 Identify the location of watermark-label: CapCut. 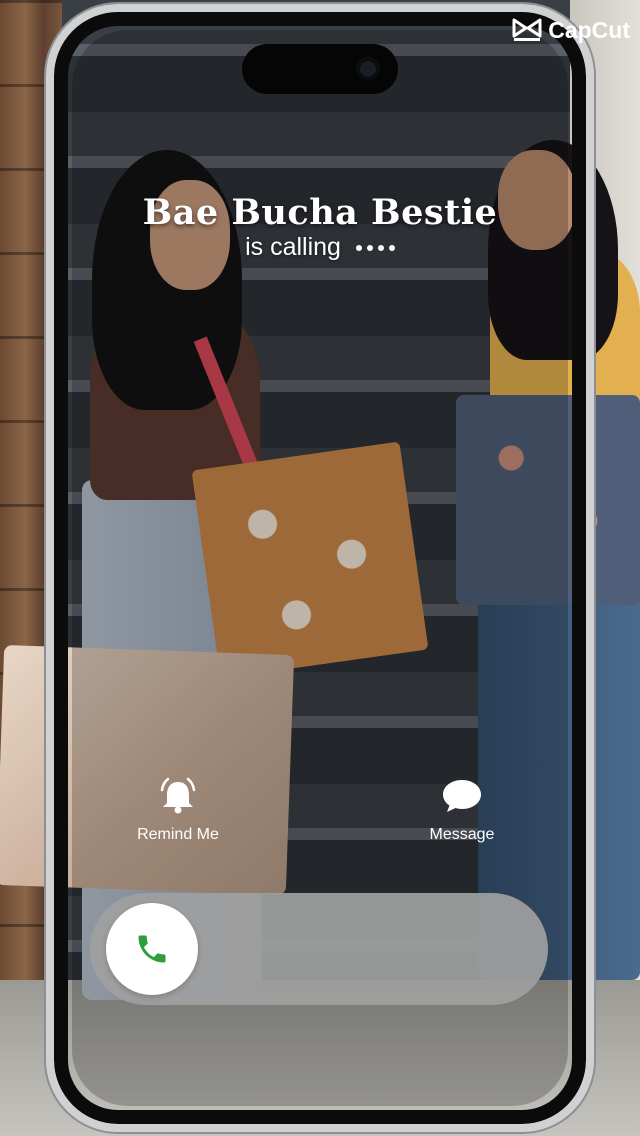
(589, 29).